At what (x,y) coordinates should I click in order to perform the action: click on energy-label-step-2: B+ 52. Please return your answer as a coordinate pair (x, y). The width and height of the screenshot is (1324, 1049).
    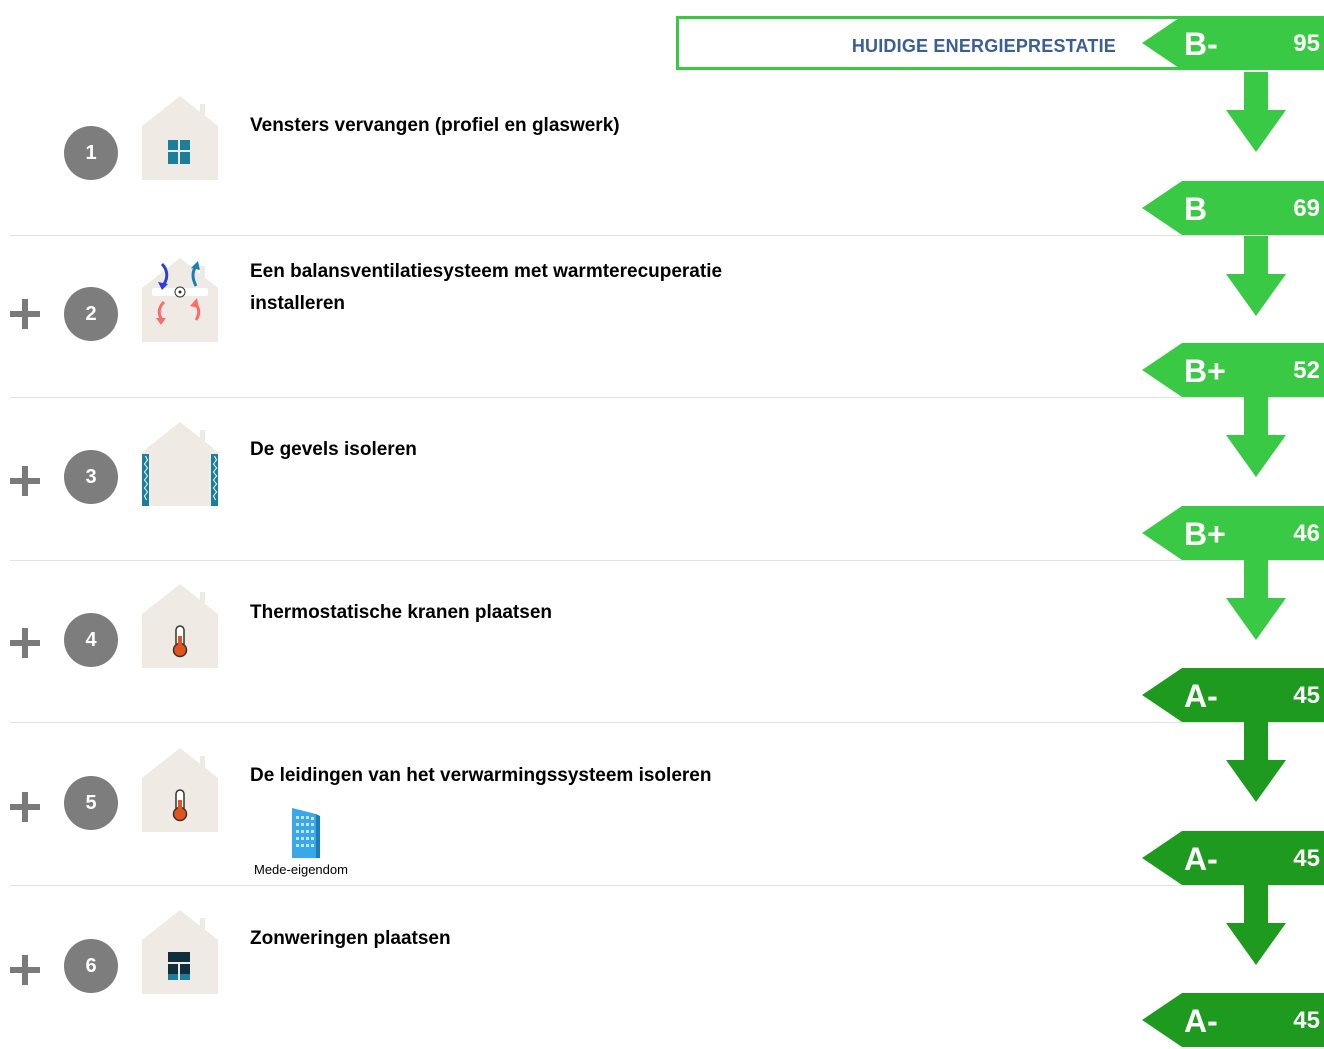
    Looking at the image, I should click on (1233, 370).